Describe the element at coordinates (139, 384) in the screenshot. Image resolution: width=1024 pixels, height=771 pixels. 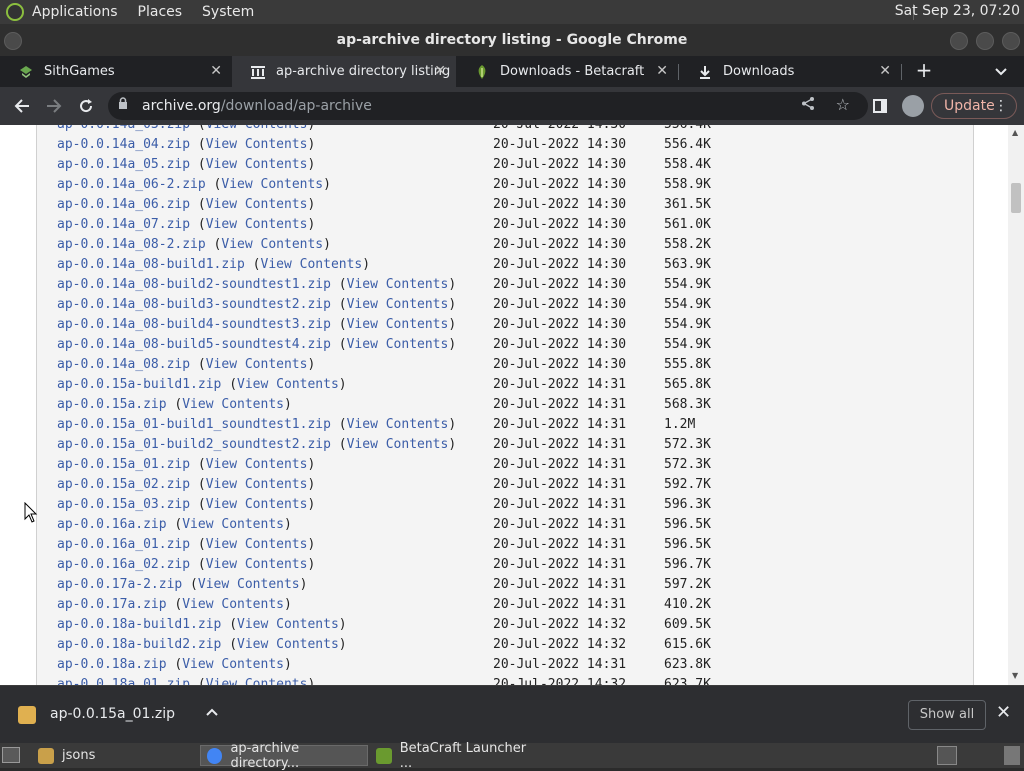
I see `file-link: ap-0.0.15a-build1.zip` at that location.